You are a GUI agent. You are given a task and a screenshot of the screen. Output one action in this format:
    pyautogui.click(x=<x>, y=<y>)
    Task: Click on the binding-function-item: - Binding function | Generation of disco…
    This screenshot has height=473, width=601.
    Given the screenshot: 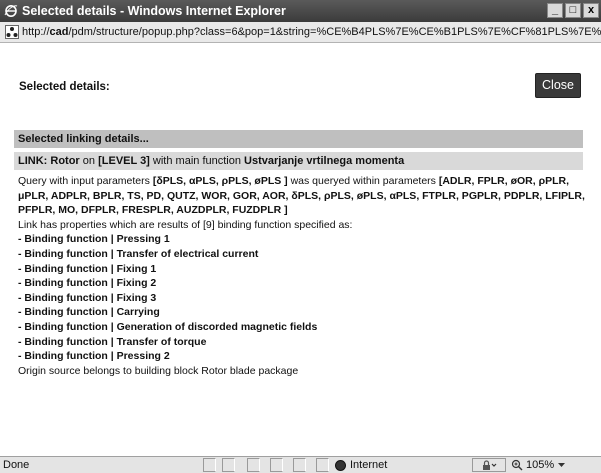 What is the action you would take?
    pyautogui.click(x=168, y=326)
    